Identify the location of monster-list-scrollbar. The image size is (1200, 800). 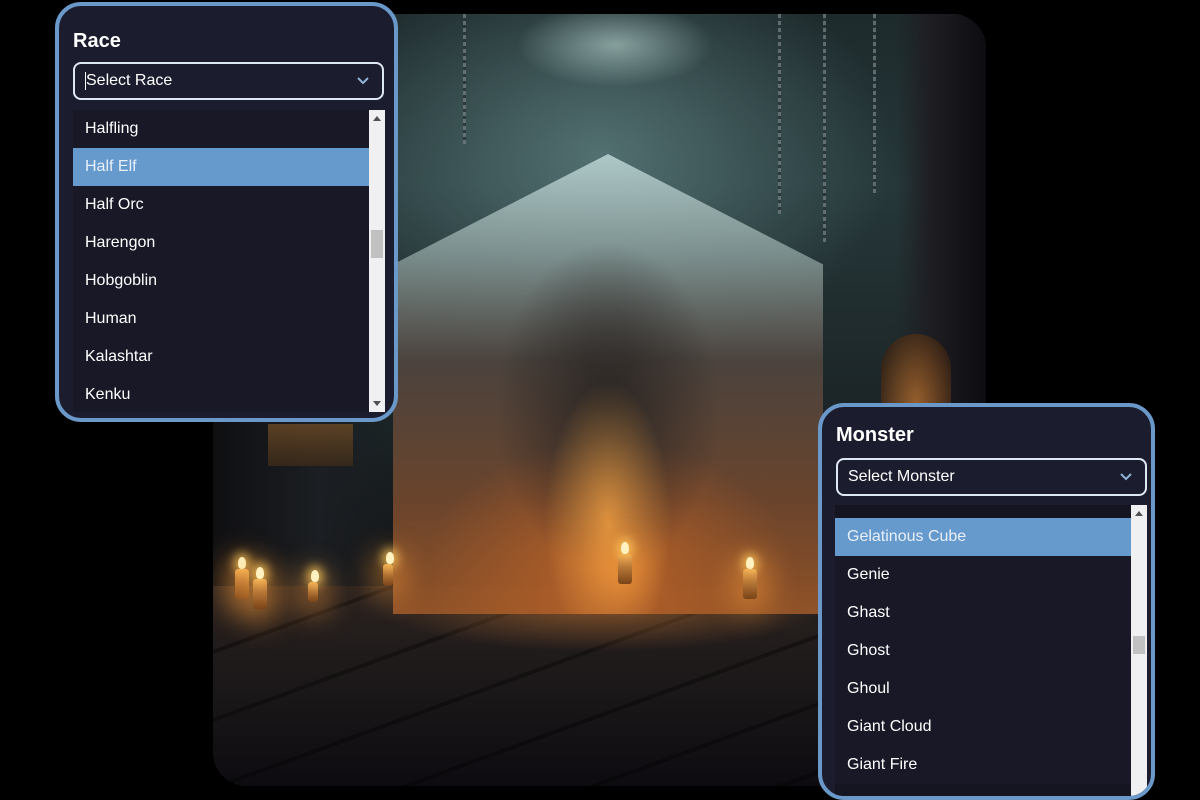
(1139, 650).